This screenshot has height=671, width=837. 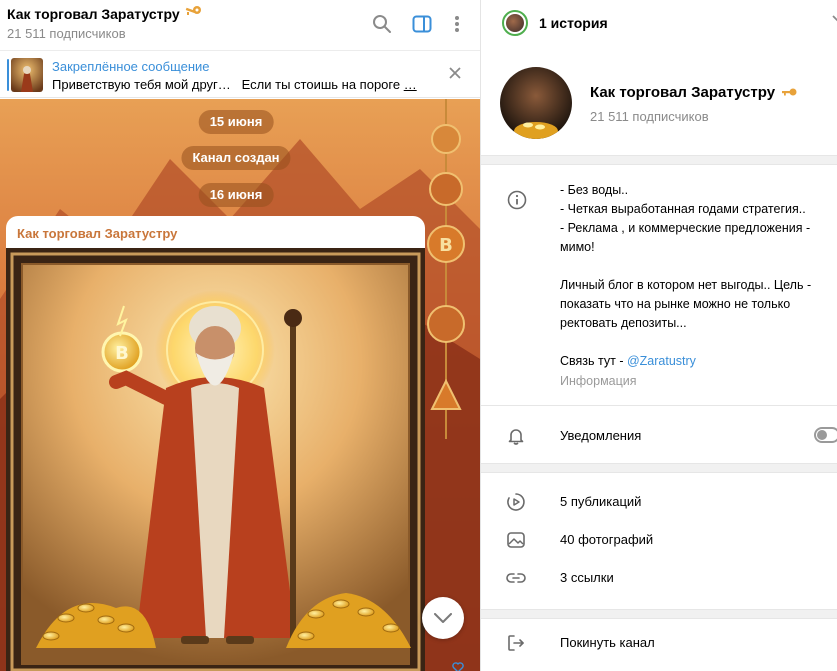 I want to click on media-row-publications: 5 публикаций, so click(x=659, y=502).